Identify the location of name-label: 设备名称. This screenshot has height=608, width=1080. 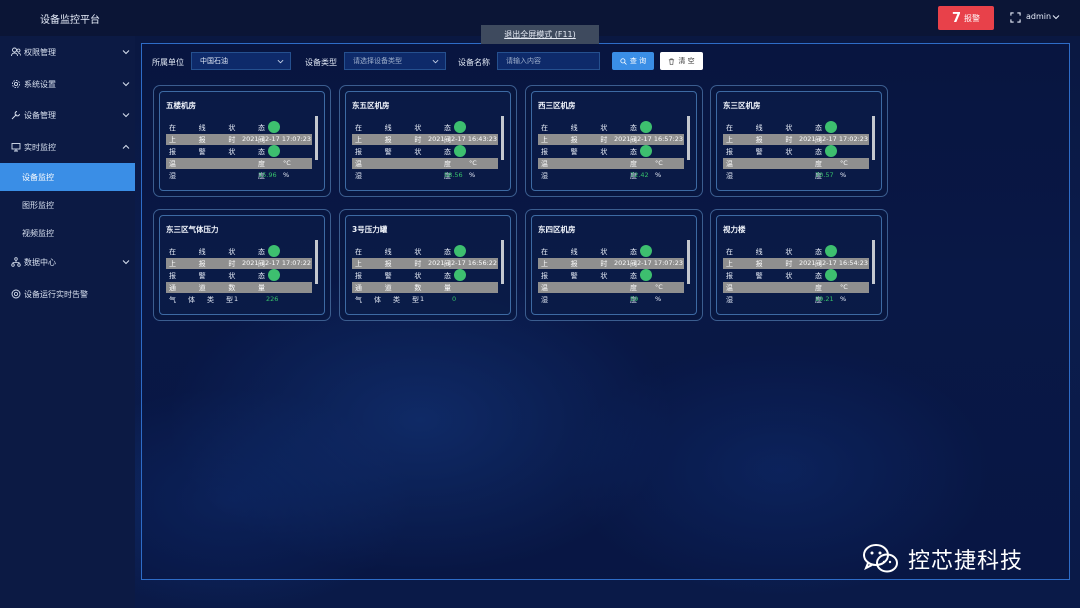
(474, 62).